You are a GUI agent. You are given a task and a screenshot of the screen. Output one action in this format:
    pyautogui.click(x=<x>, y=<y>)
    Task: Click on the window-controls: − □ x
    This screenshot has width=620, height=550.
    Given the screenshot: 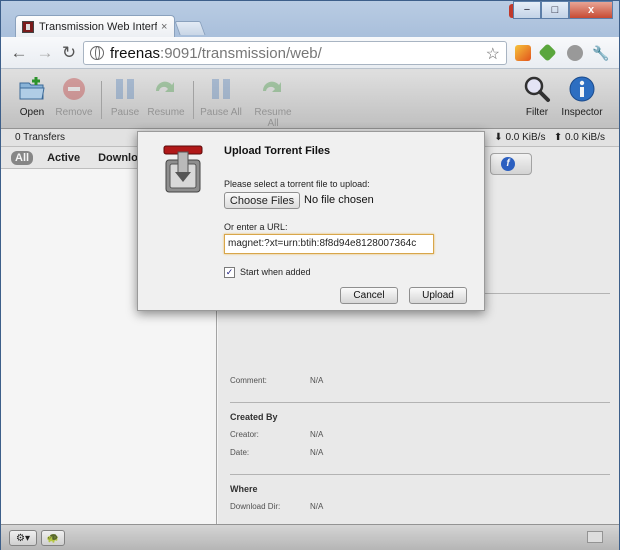 What is the action you would take?
    pyautogui.click(x=563, y=10)
    